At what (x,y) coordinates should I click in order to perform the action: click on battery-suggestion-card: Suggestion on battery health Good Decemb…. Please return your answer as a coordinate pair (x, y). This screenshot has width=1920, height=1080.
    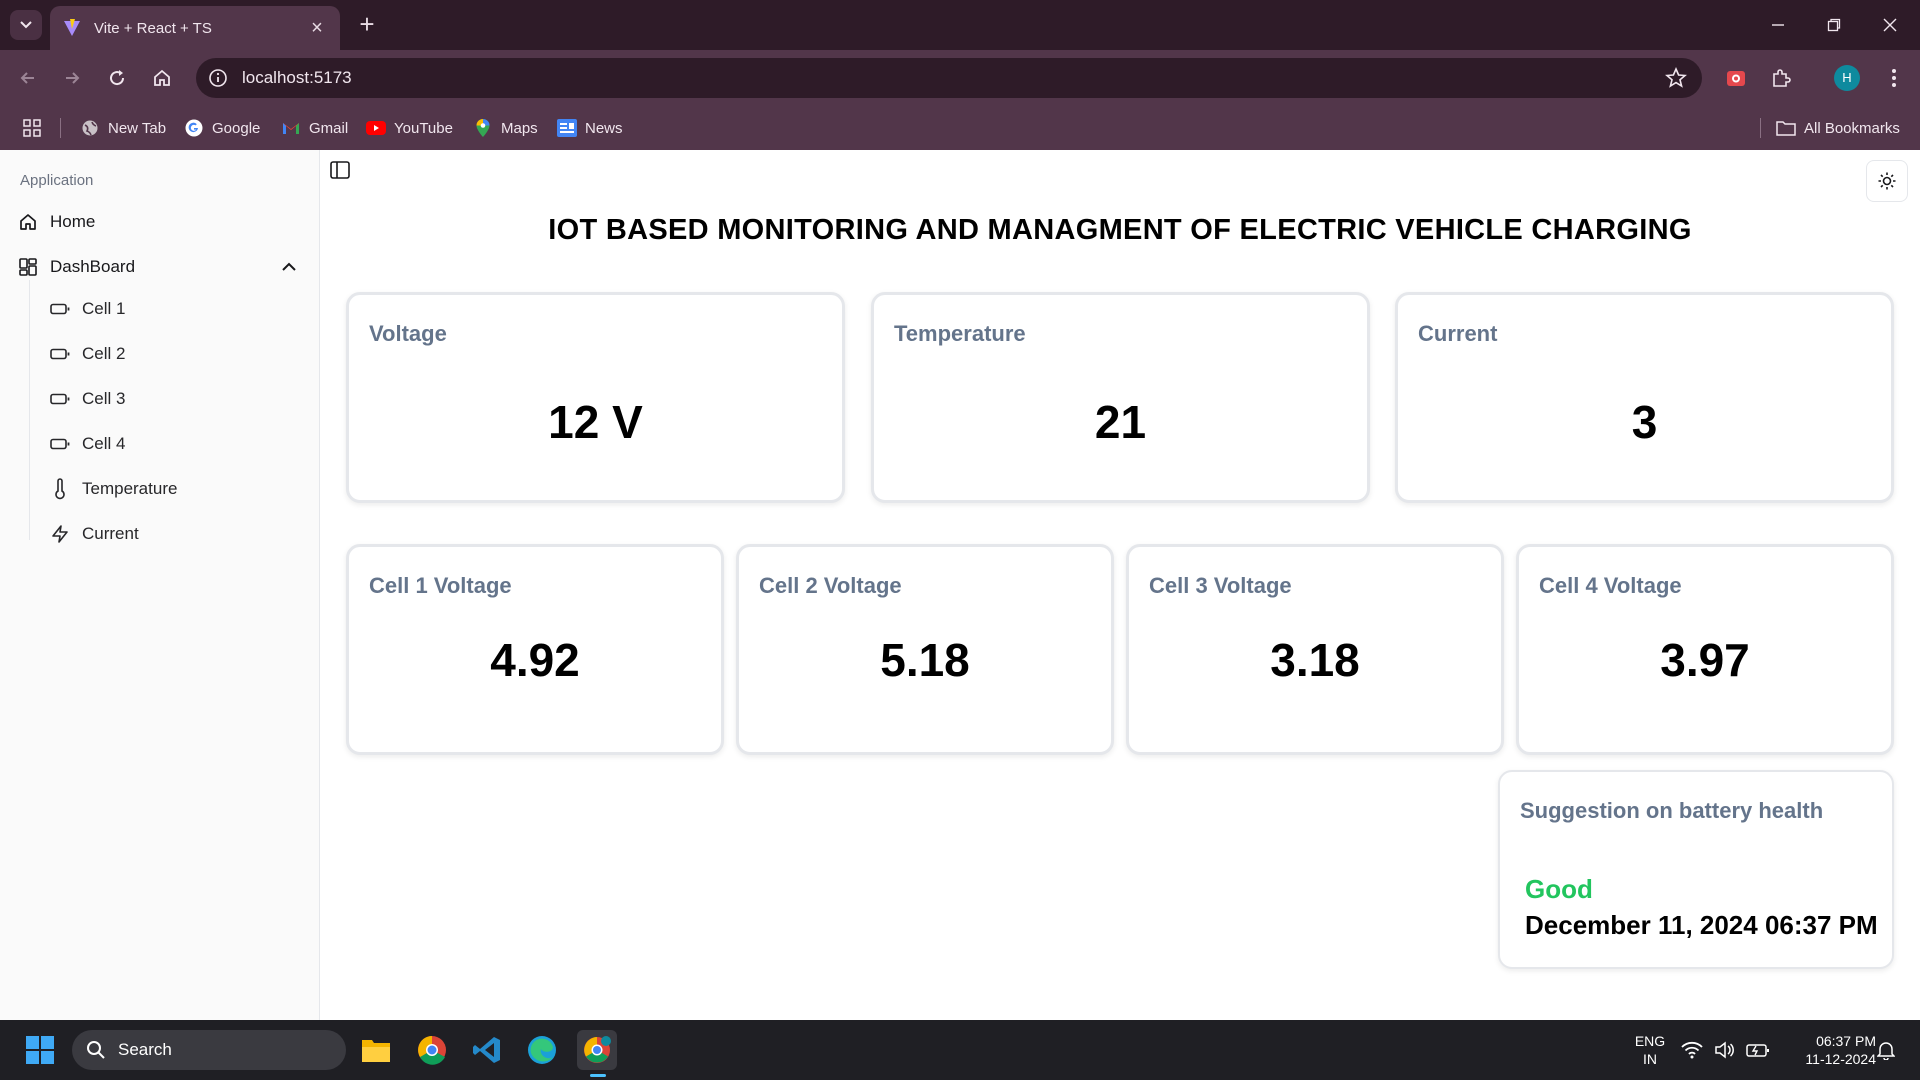
    Looking at the image, I should click on (1696, 869).